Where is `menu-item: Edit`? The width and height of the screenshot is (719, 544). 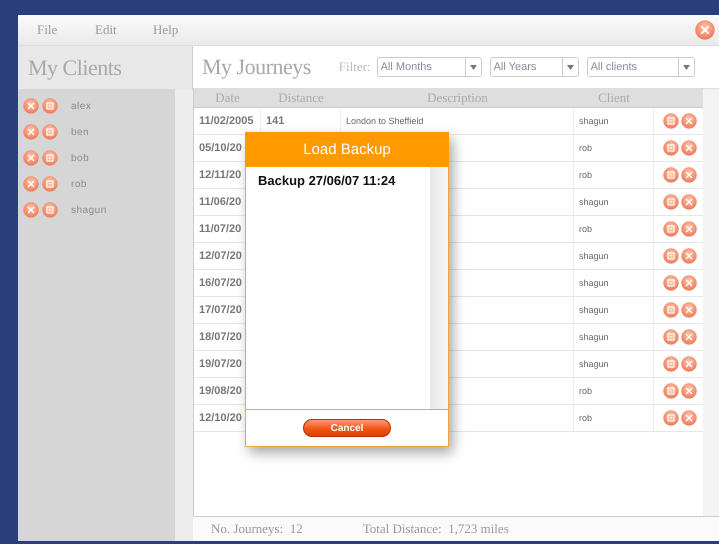
menu-item: Edit is located at coordinates (124, 30).